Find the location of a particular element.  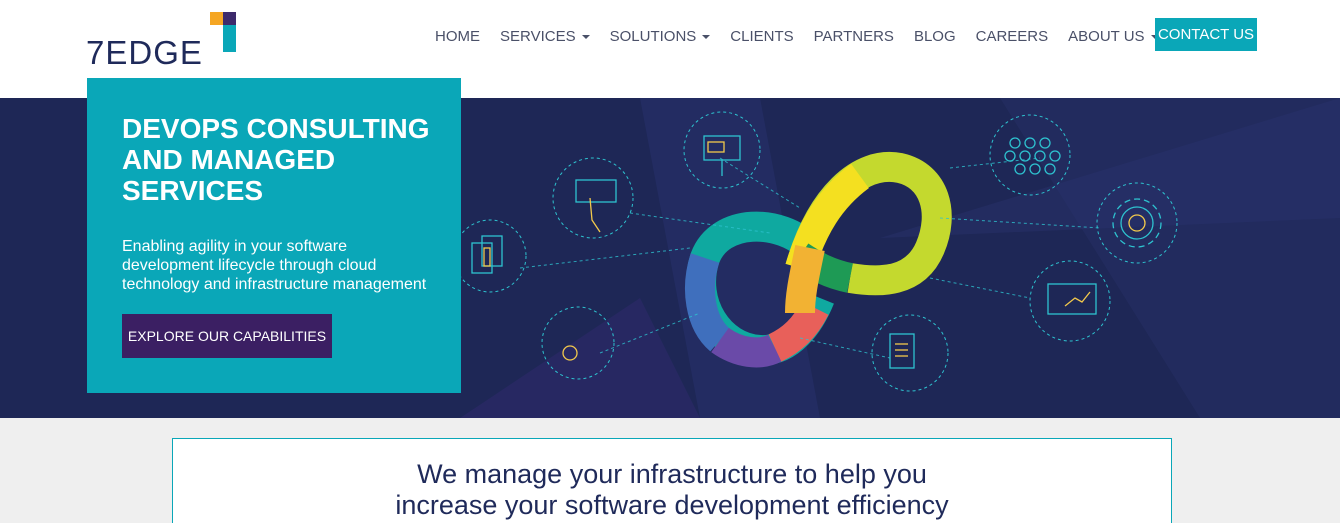

logo: 7EDGE is located at coordinates (166, 41).